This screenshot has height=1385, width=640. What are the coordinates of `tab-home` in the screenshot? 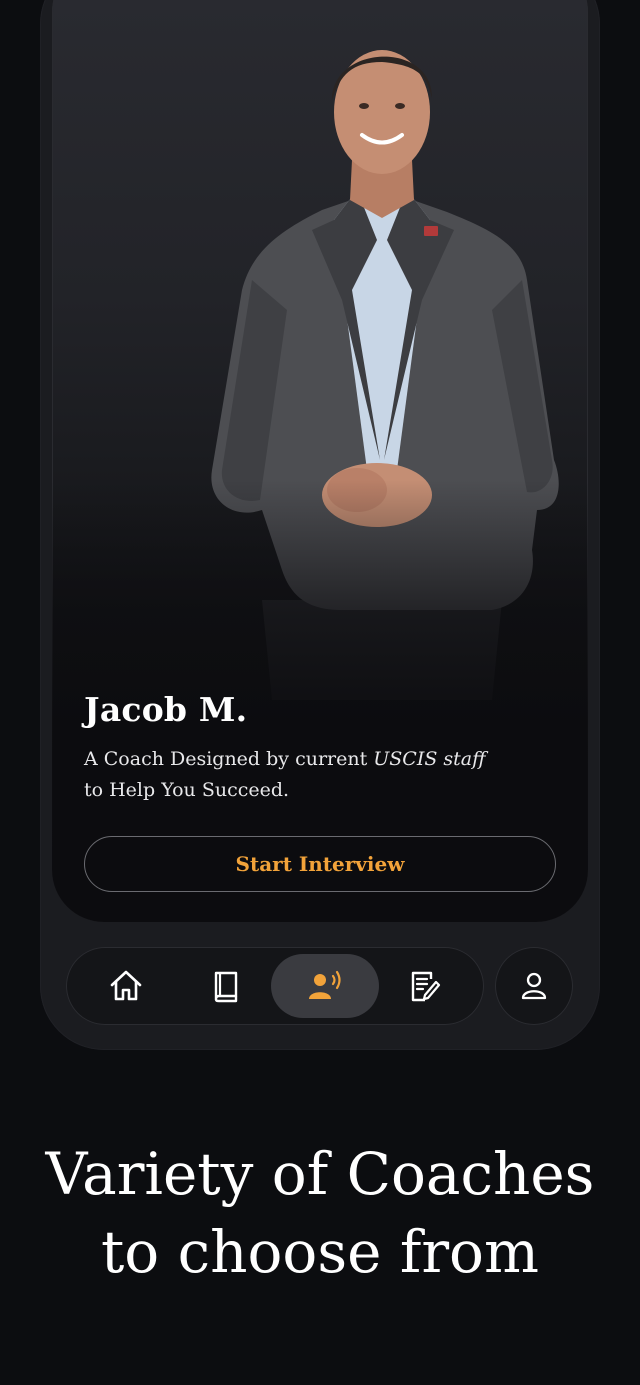 It's located at (126, 986).